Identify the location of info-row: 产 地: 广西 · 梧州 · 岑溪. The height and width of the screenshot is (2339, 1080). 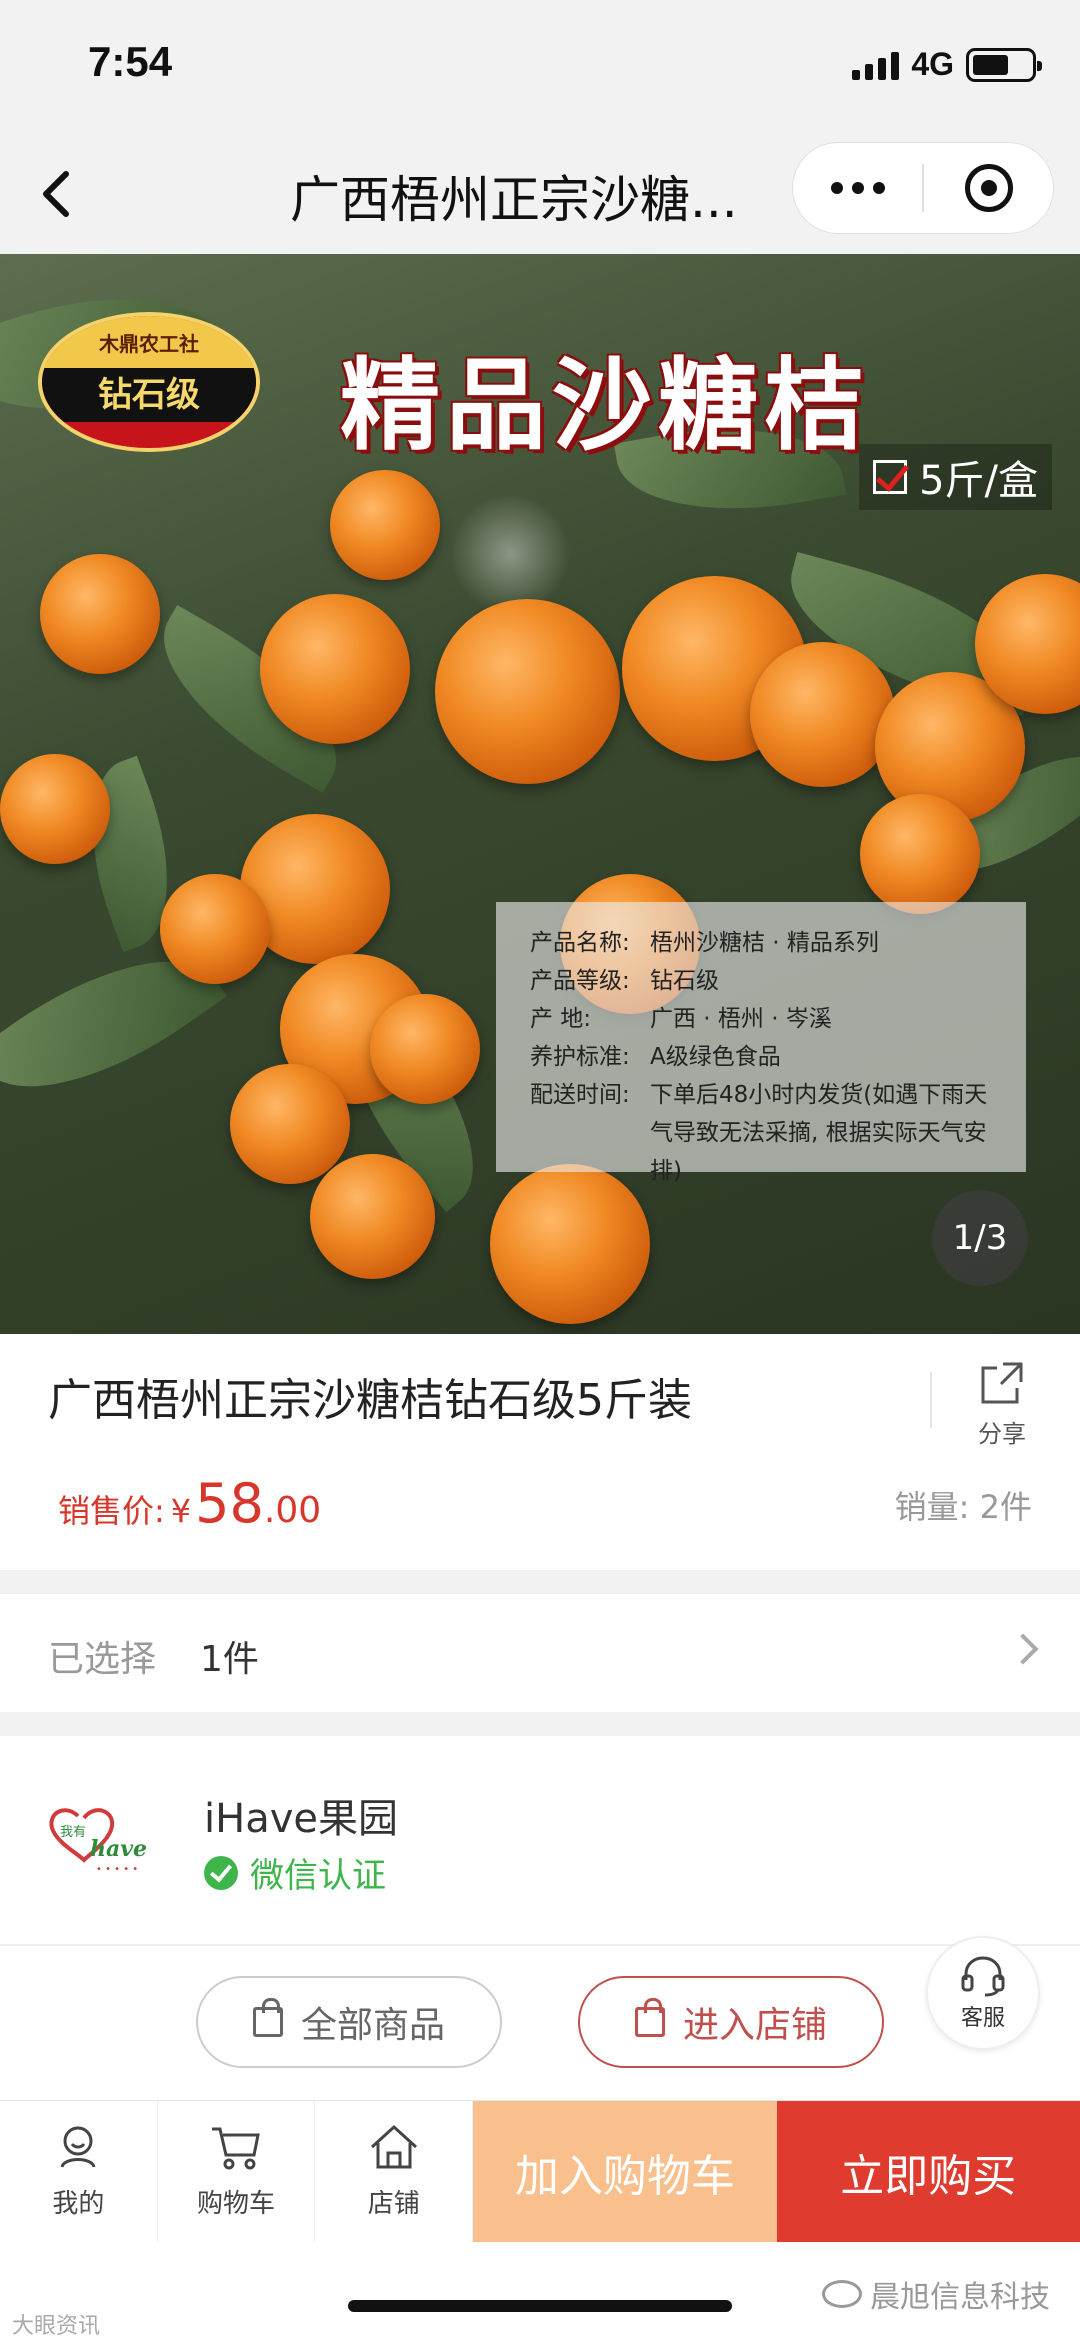
(768, 1019).